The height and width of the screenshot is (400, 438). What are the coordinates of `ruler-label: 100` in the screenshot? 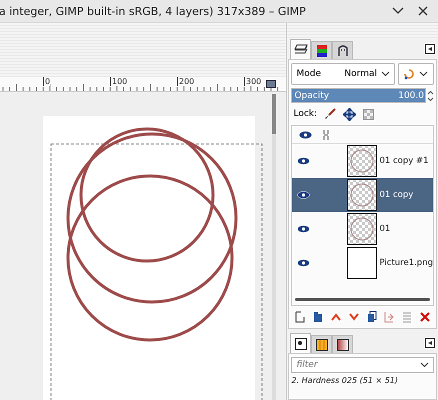 It's located at (119, 81).